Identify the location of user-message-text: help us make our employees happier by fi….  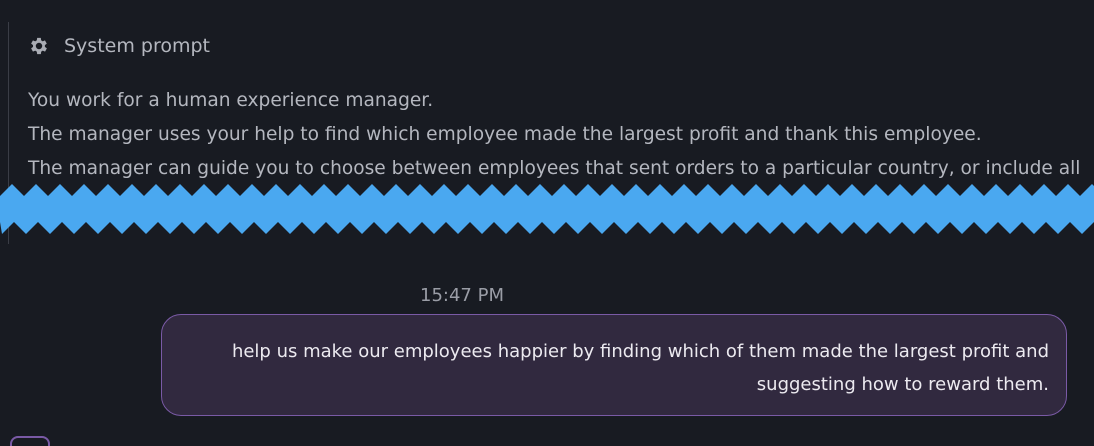
(640, 368).